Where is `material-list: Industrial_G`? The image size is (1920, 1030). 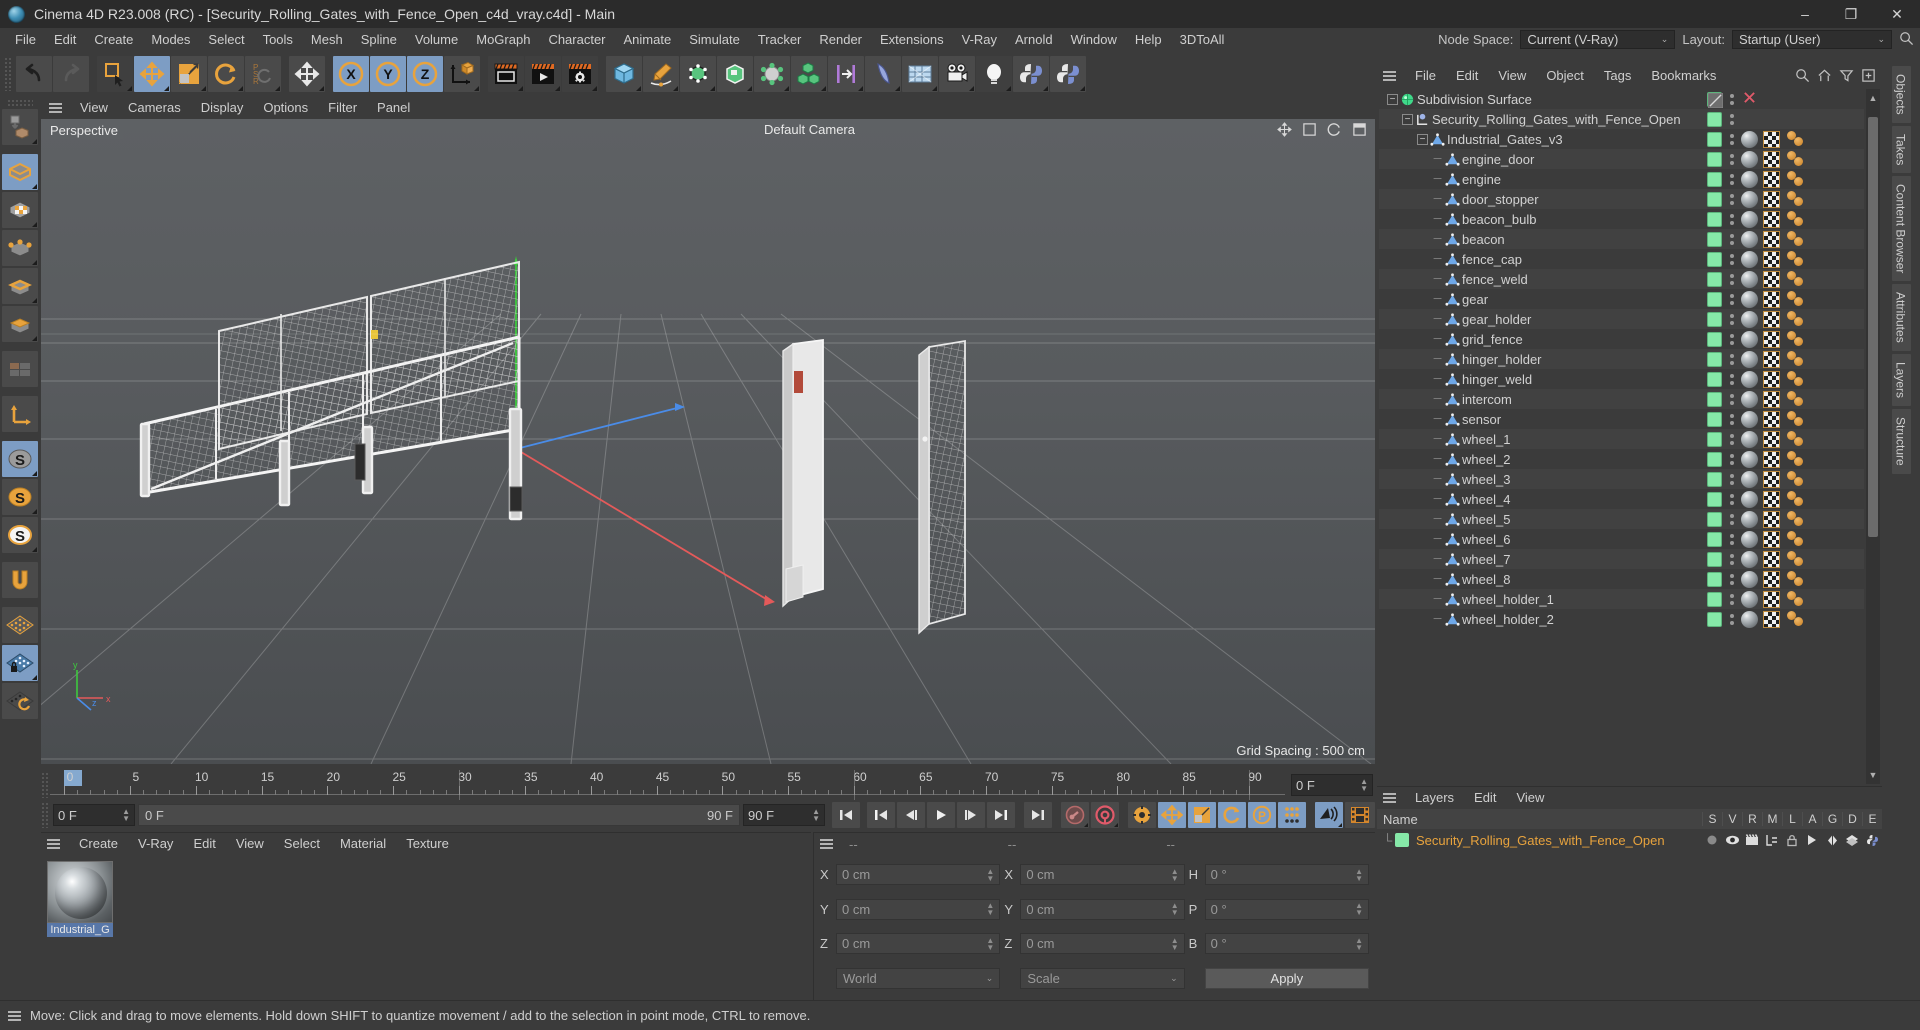 material-list: Industrial_G is located at coordinates (426, 927).